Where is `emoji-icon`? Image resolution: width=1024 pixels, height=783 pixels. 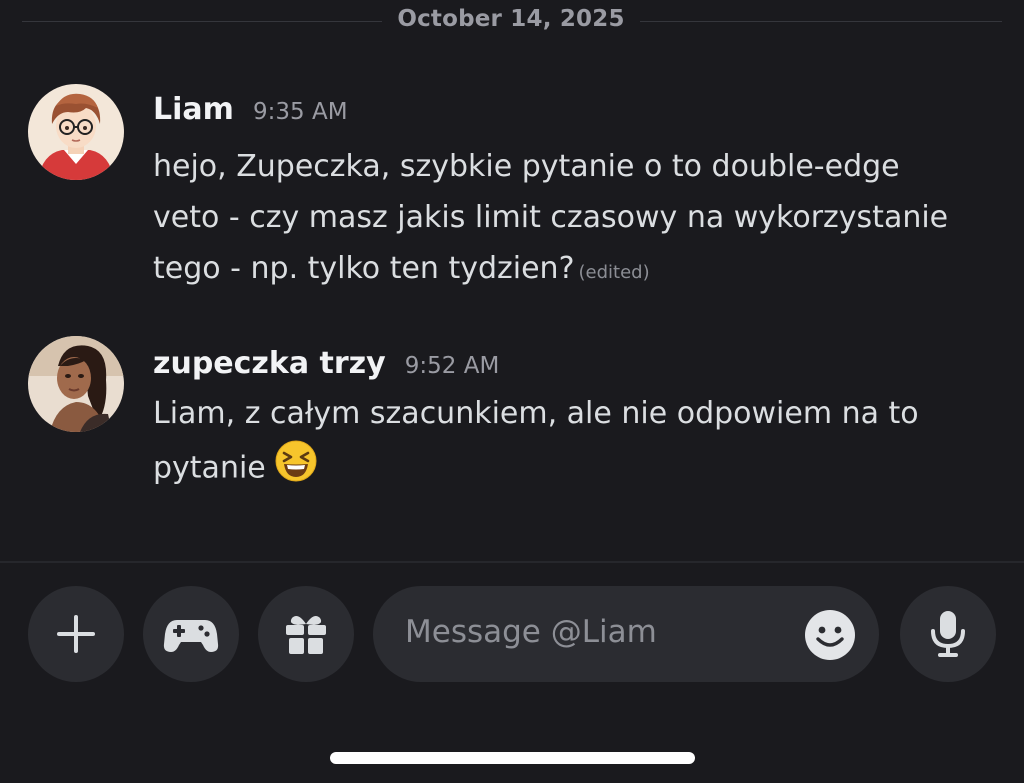
emoji-icon is located at coordinates (830, 635).